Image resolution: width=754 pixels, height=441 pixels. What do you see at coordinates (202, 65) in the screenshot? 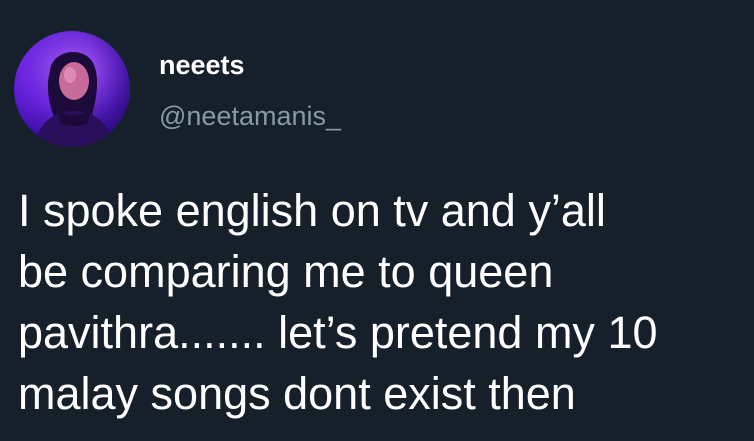
I see `display-name: neeets` at bounding box center [202, 65].